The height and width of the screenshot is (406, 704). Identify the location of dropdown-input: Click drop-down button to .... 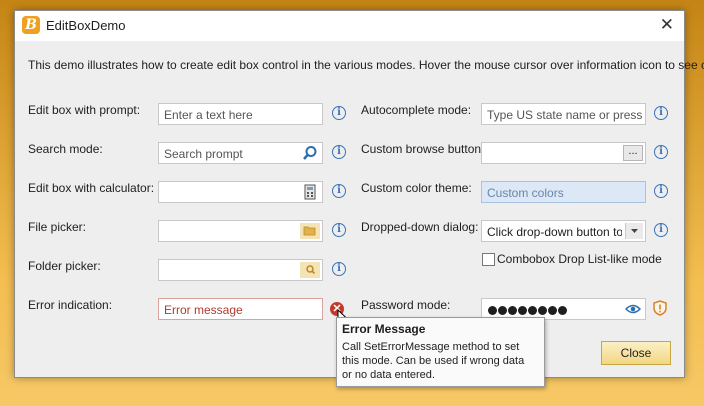
(563, 231).